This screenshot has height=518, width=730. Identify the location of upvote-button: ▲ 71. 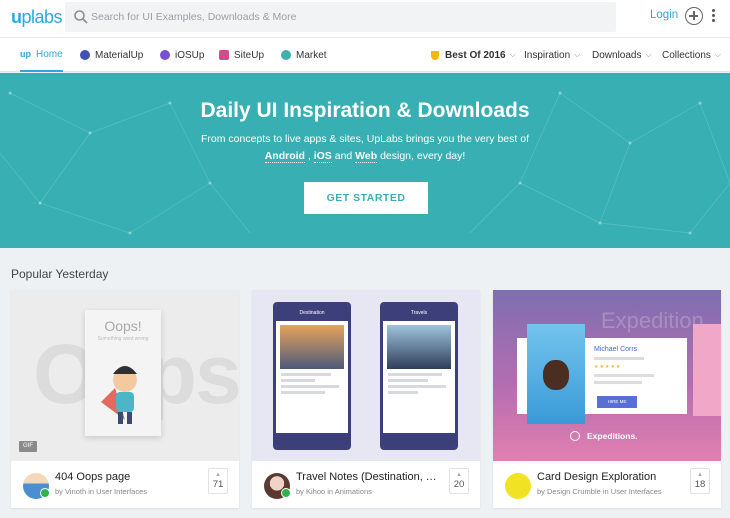
(218, 481).